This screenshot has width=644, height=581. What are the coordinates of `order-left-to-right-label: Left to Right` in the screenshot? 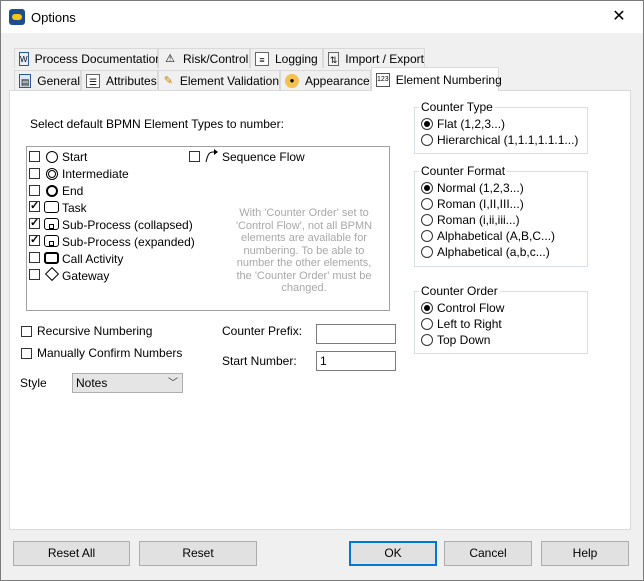 It's located at (469, 324).